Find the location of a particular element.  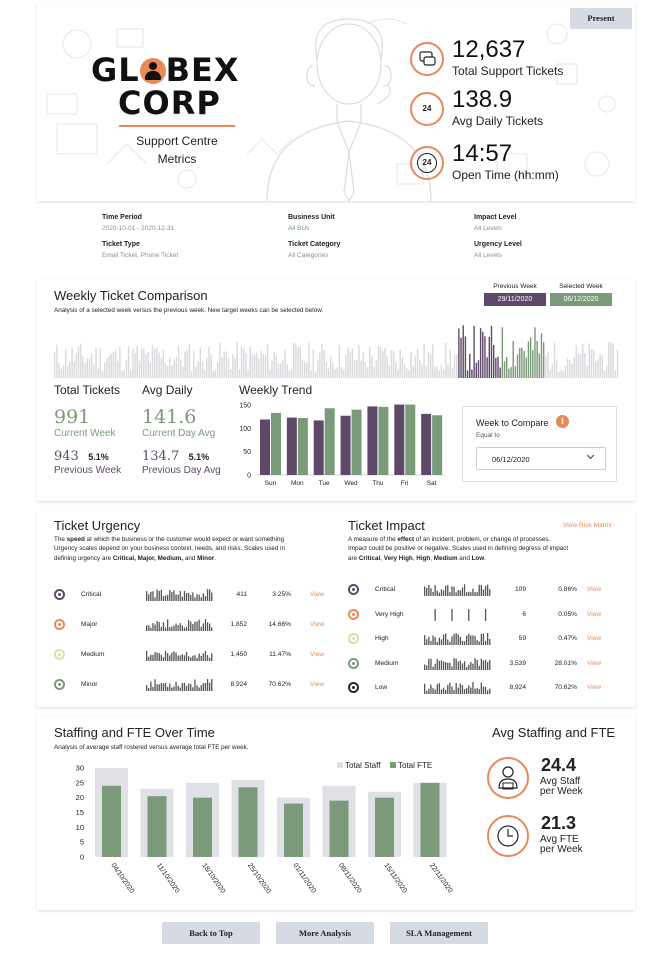

level-sparkline is located at coordinates (179, 655).